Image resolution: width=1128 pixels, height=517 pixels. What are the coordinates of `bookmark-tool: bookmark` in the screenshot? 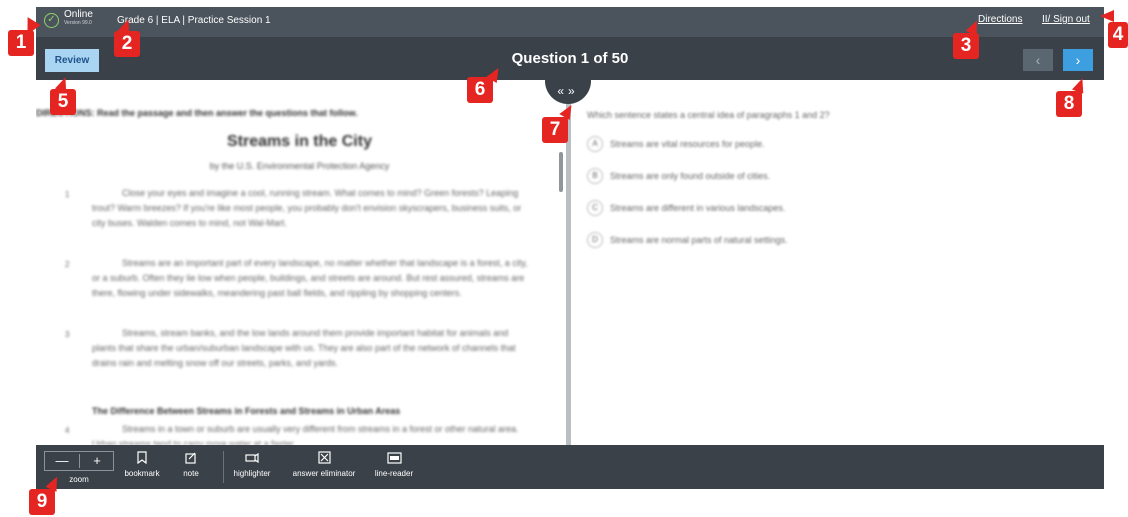 It's located at (142, 464).